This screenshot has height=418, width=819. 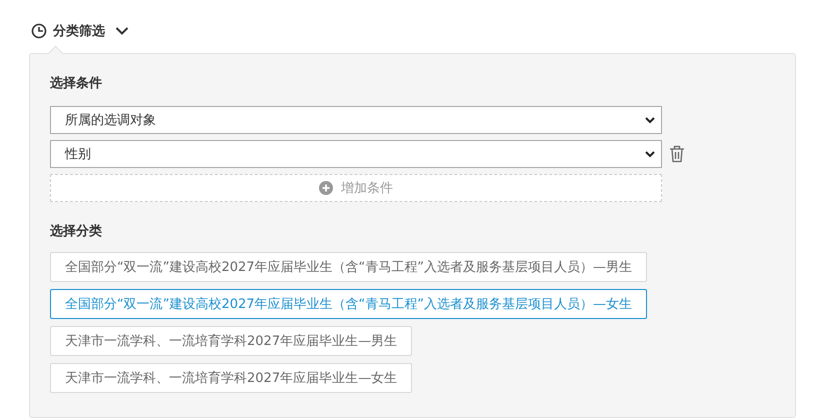 What do you see at coordinates (231, 378) in the screenshot?
I see `category-option: 天津市一流学科、一流培育学科2027年应届毕业生—女生` at bounding box center [231, 378].